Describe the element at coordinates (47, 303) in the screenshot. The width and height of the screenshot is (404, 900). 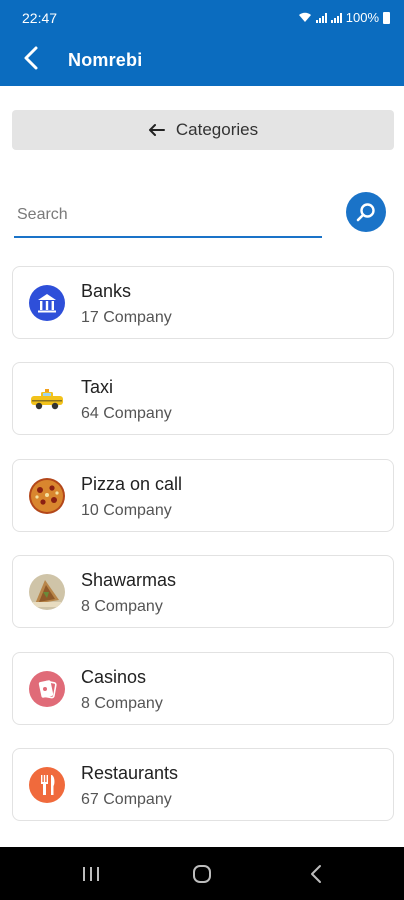
I see `bank-icon` at that location.